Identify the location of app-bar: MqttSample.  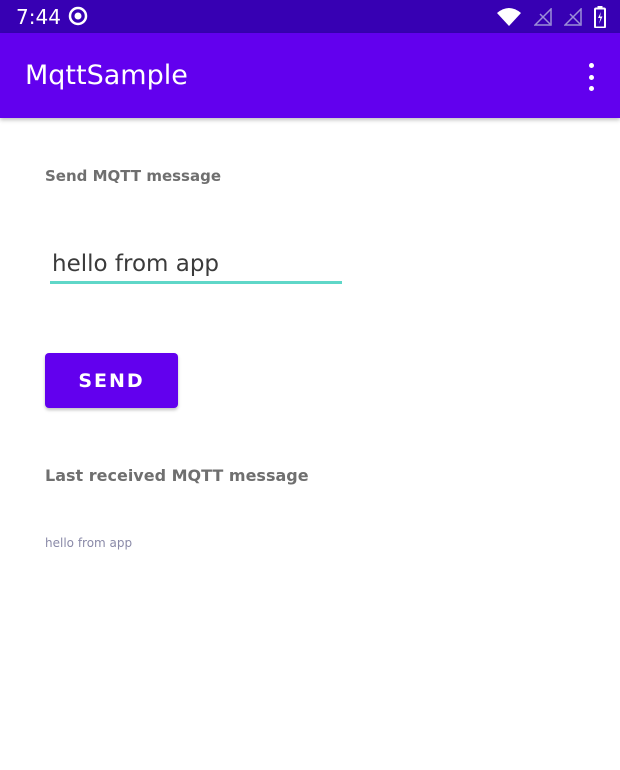
(310, 75).